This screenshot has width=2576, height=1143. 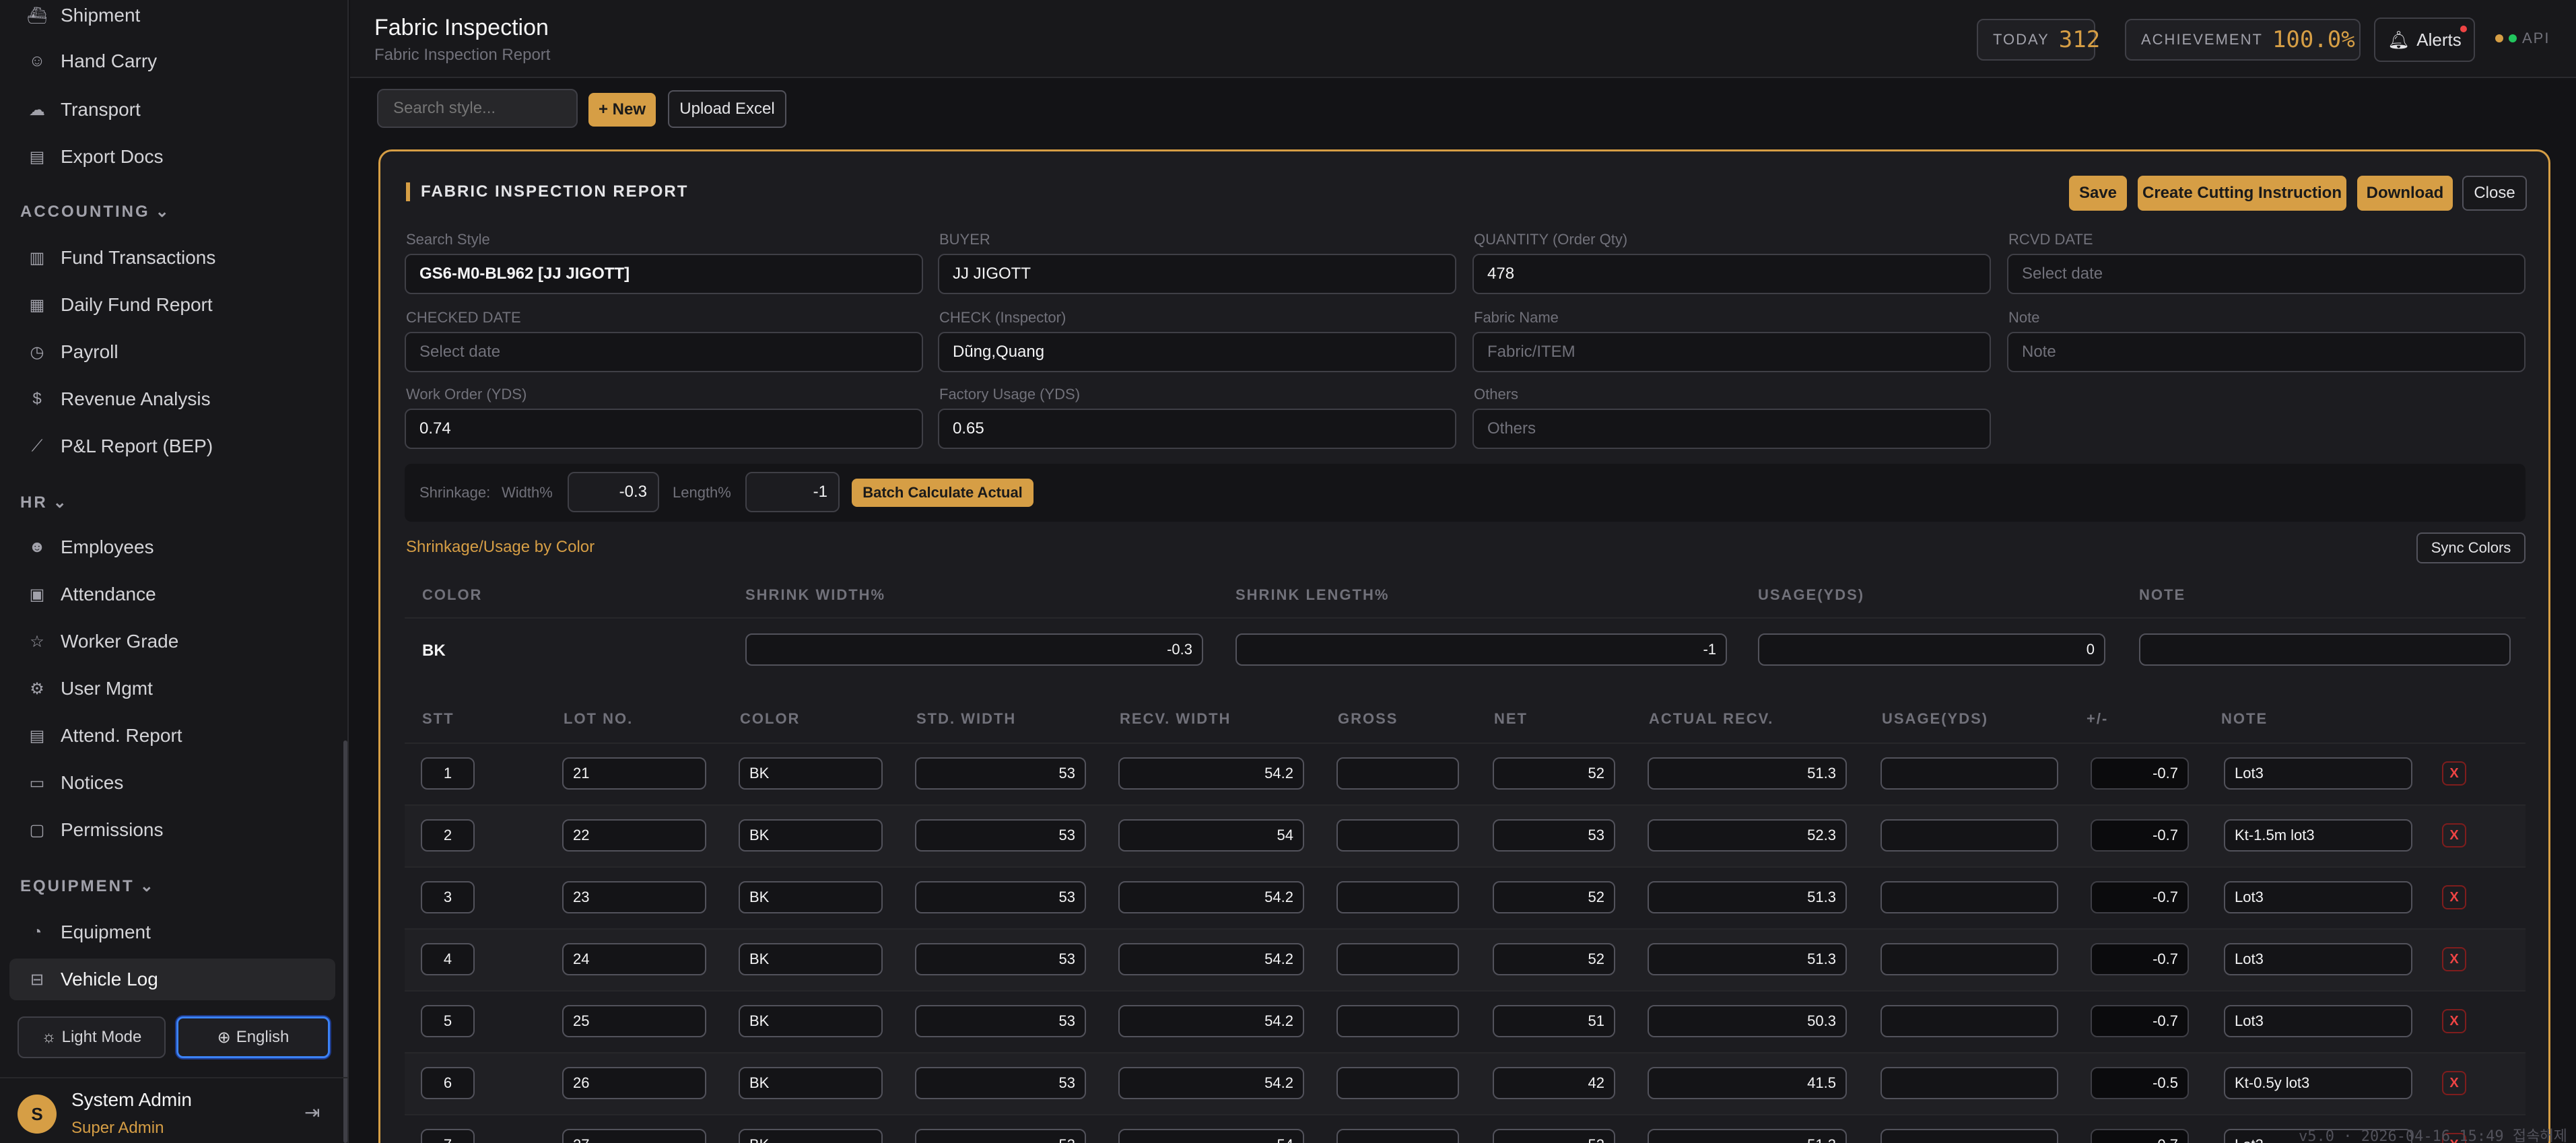 What do you see at coordinates (792, 492) in the screenshot?
I see `shrink-length-input: -1` at bounding box center [792, 492].